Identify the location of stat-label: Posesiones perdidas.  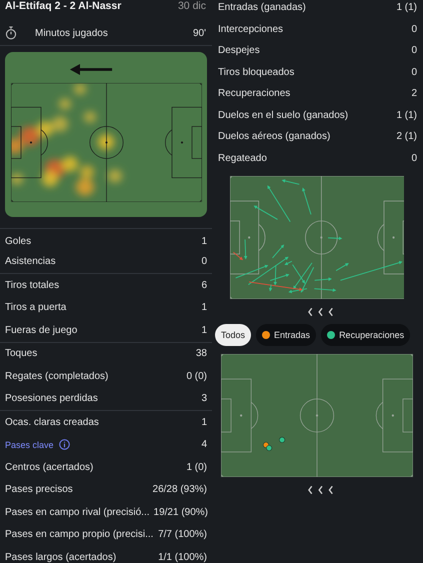
(51, 398).